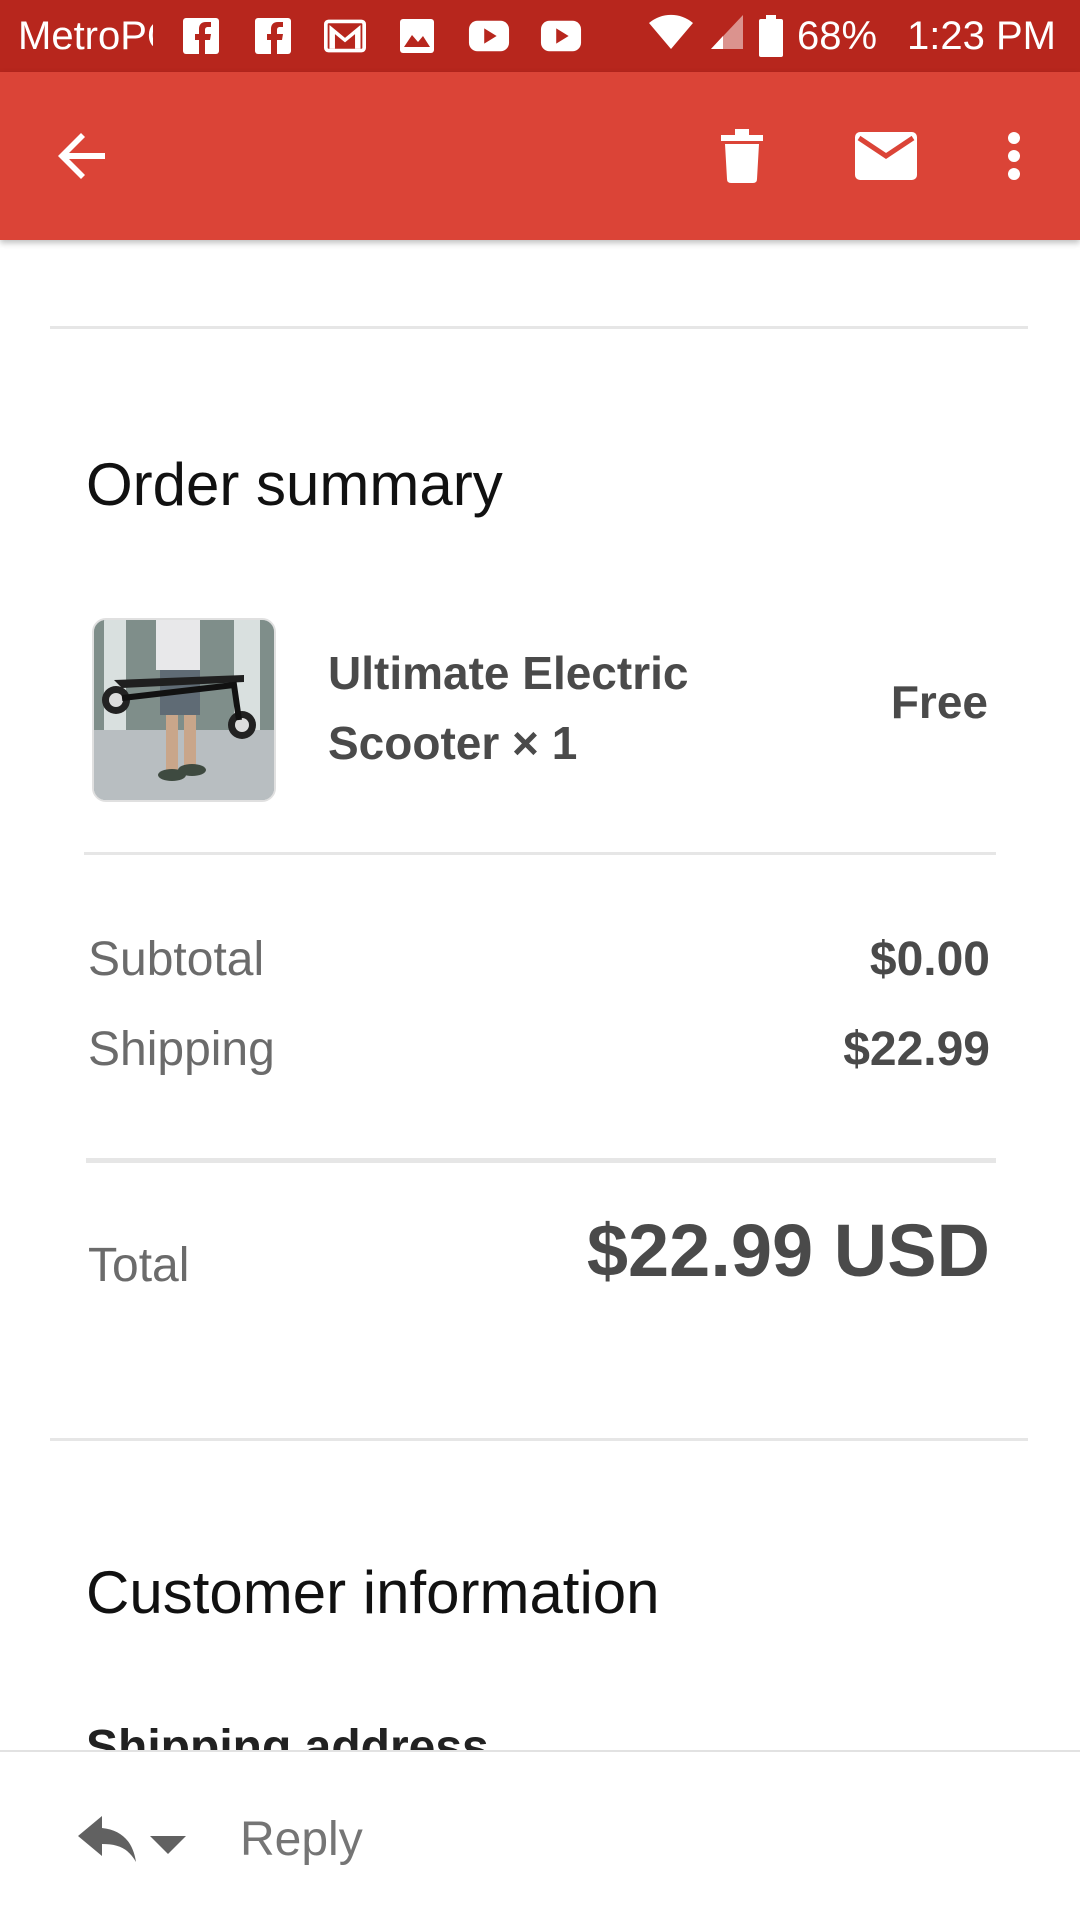  What do you see at coordinates (981, 35) in the screenshot?
I see `clock: 1:23 PM` at bounding box center [981, 35].